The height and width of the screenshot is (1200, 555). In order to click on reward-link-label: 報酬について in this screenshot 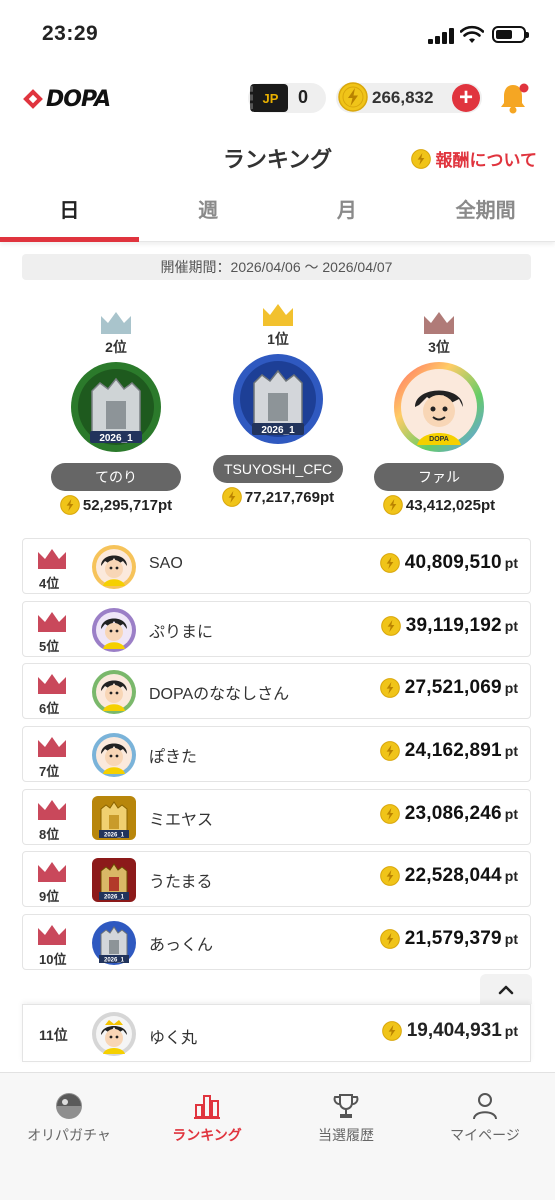, I will do `click(486, 160)`.